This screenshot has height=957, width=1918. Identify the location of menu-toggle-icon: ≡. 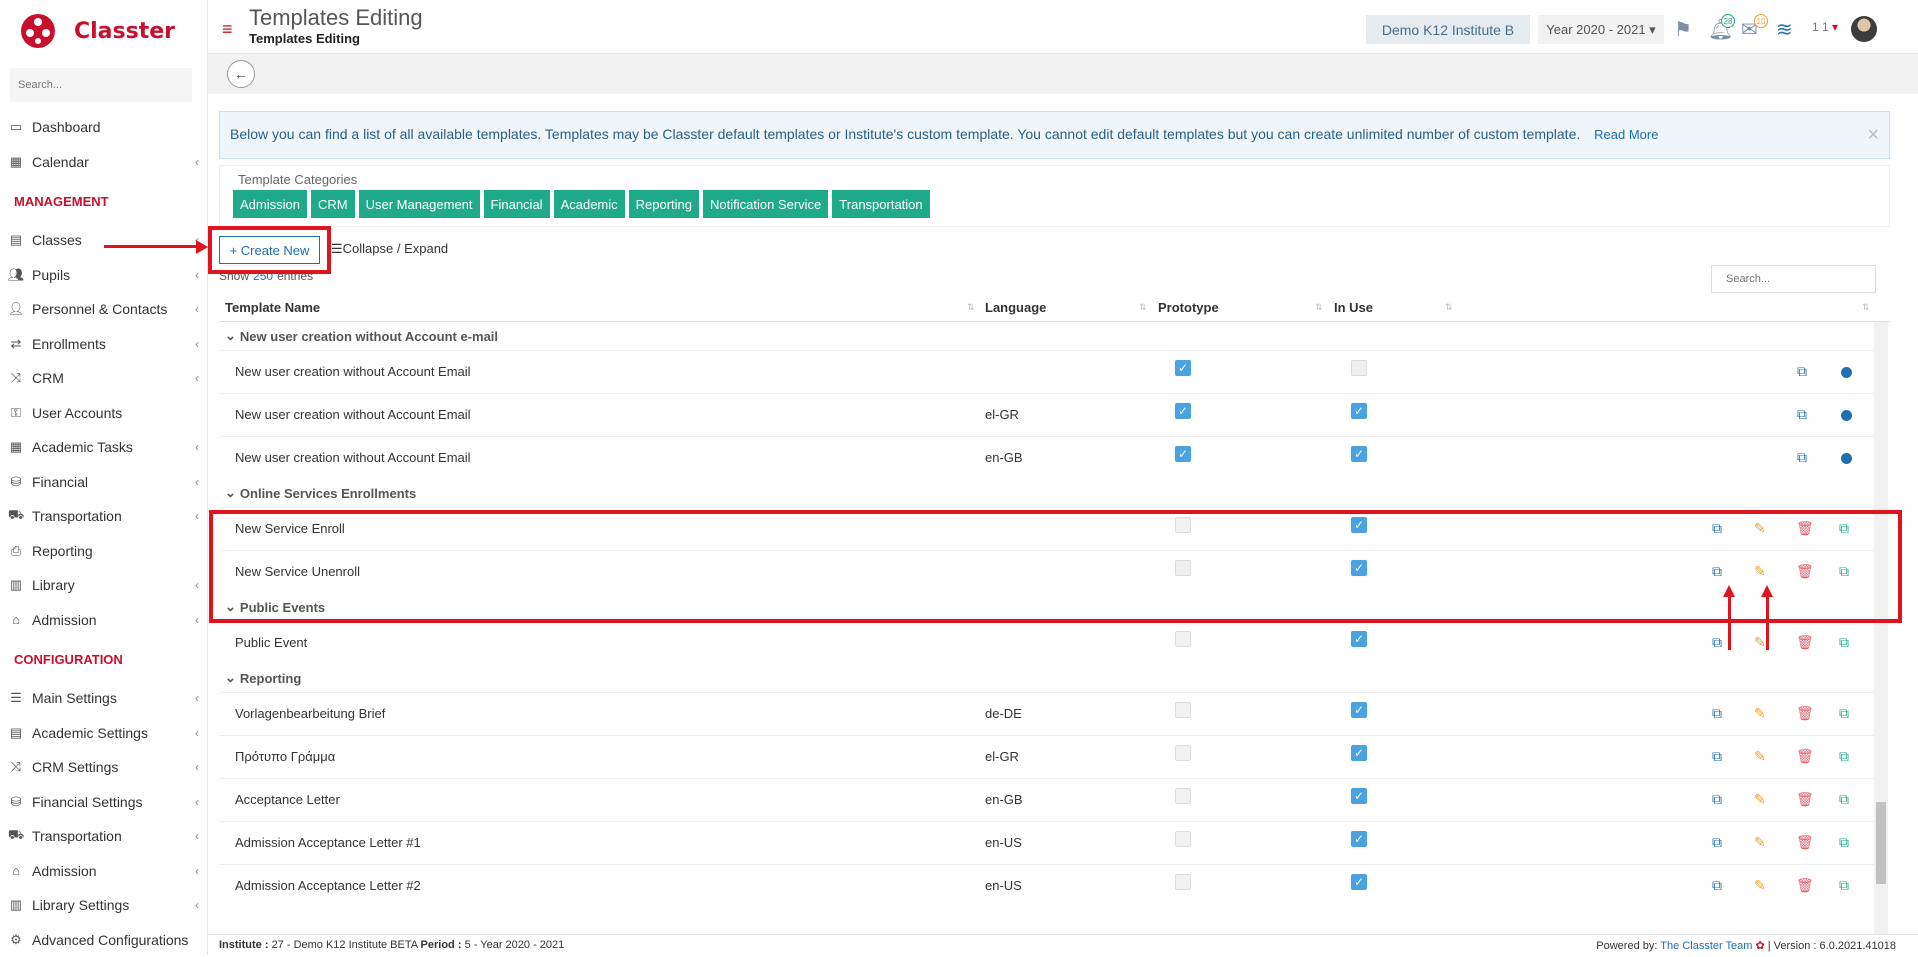
(227, 29).